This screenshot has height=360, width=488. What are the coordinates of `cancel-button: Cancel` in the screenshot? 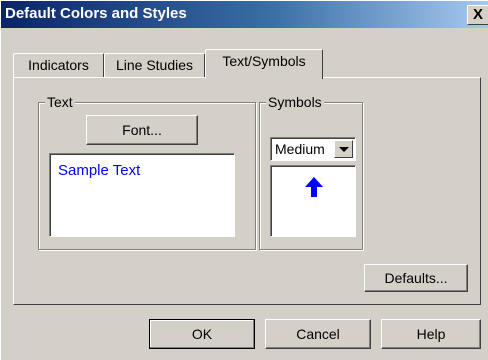 It's located at (318, 334).